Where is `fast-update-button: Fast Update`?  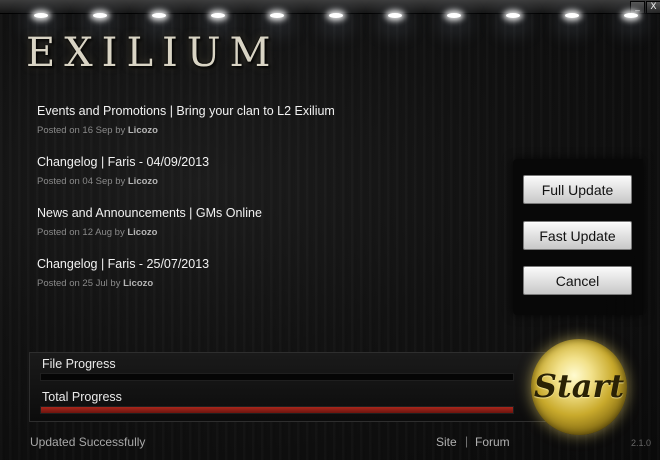 fast-update-button: Fast Update is located at coordinates (577, 235).